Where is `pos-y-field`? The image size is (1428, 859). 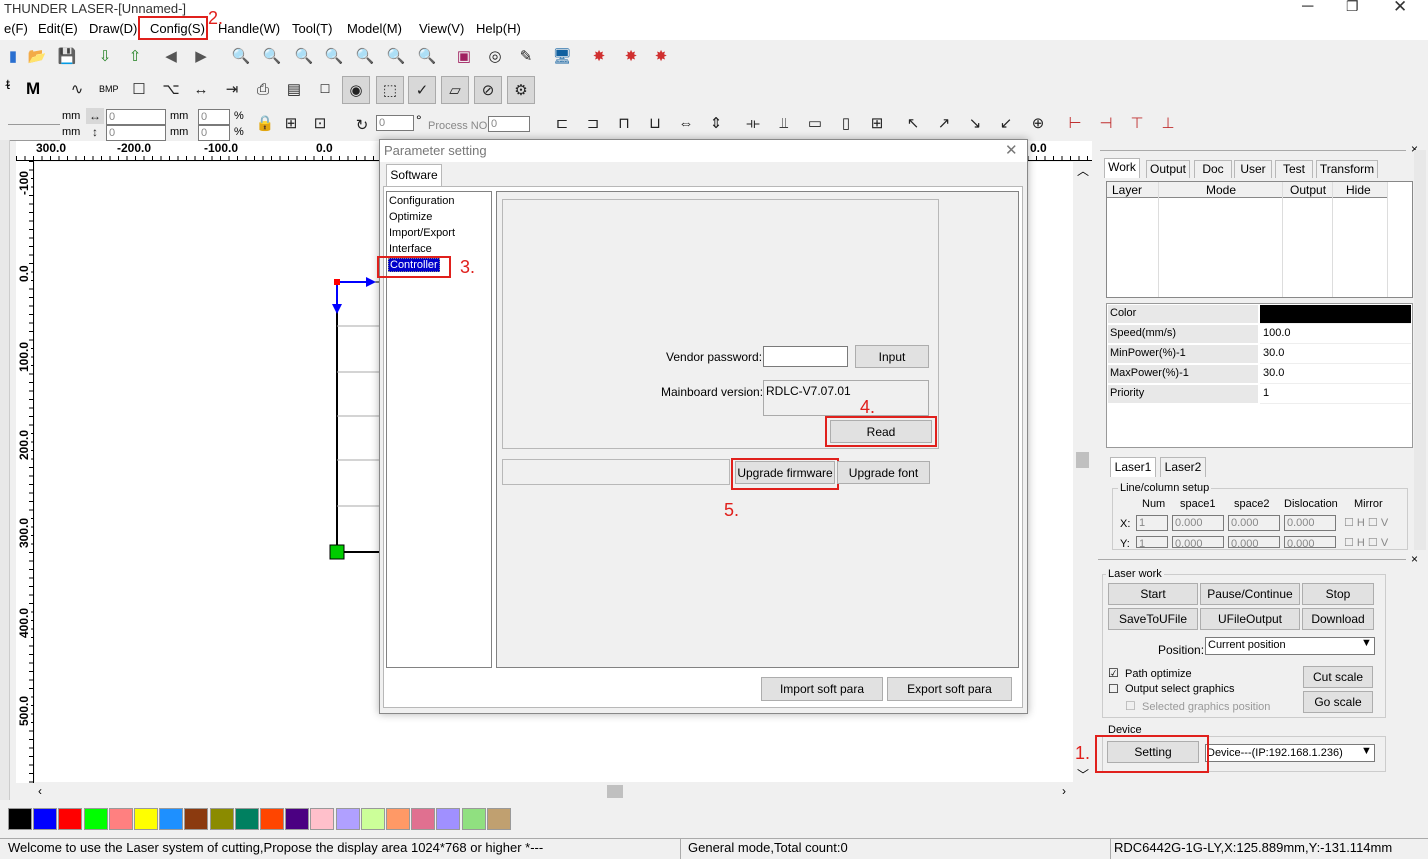 pos-y-field is located at coordinates (34, 133).